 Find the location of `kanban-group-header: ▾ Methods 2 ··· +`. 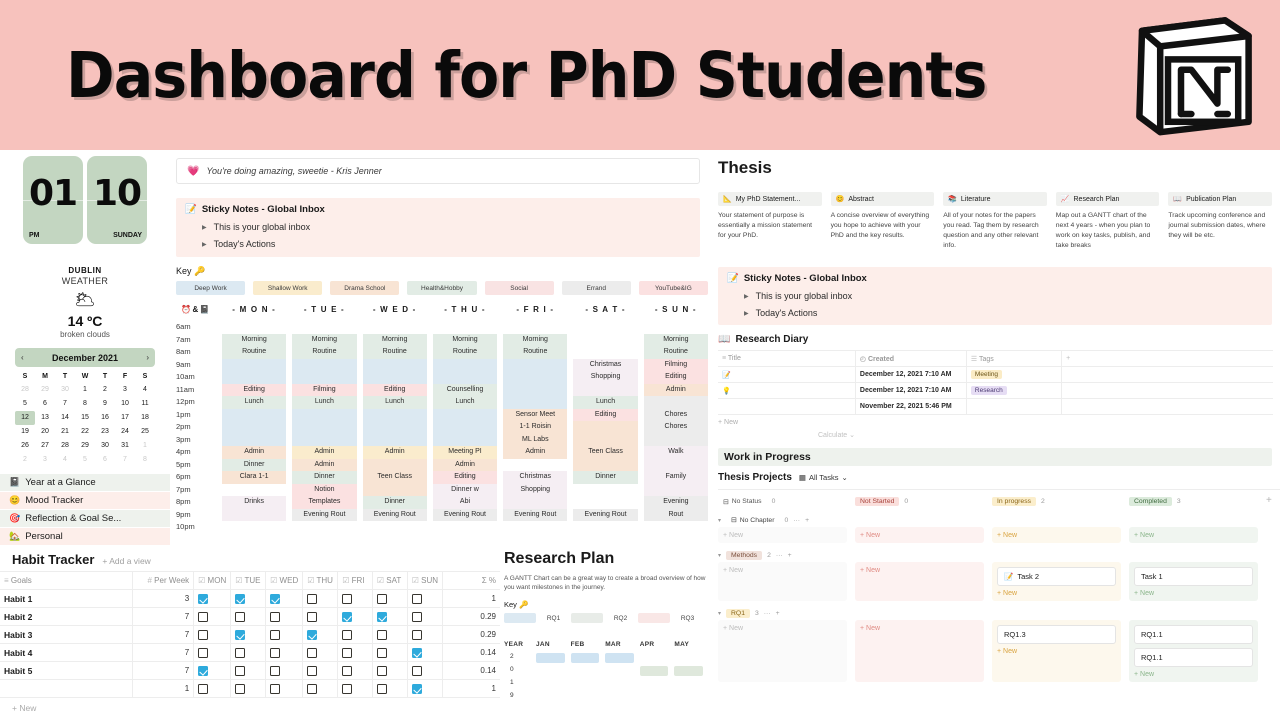

kanban-group-header: ▾ Methods 2 ··· + is located at coordinates (999, 555).